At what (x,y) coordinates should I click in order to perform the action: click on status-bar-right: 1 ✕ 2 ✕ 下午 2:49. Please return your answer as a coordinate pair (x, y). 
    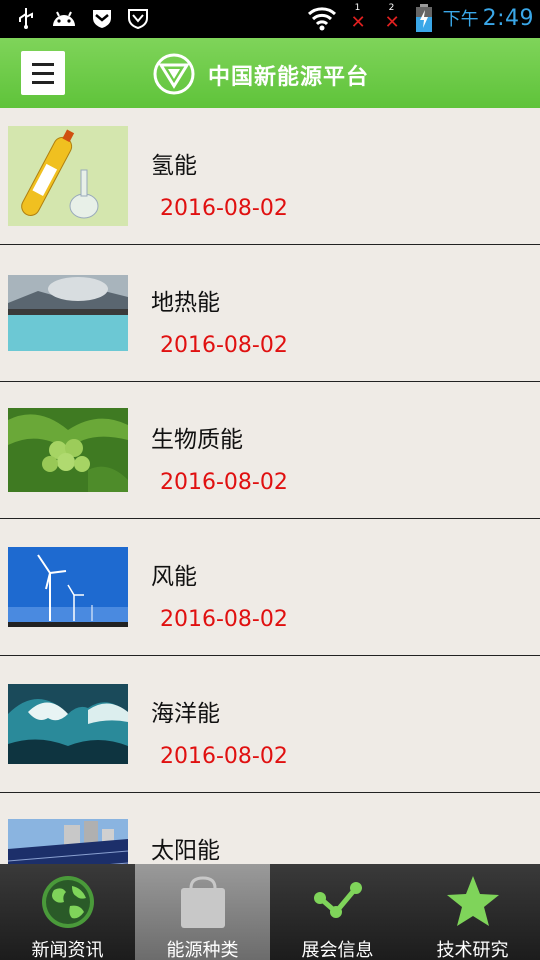
    Looking at the image, I should click on (420, 18).